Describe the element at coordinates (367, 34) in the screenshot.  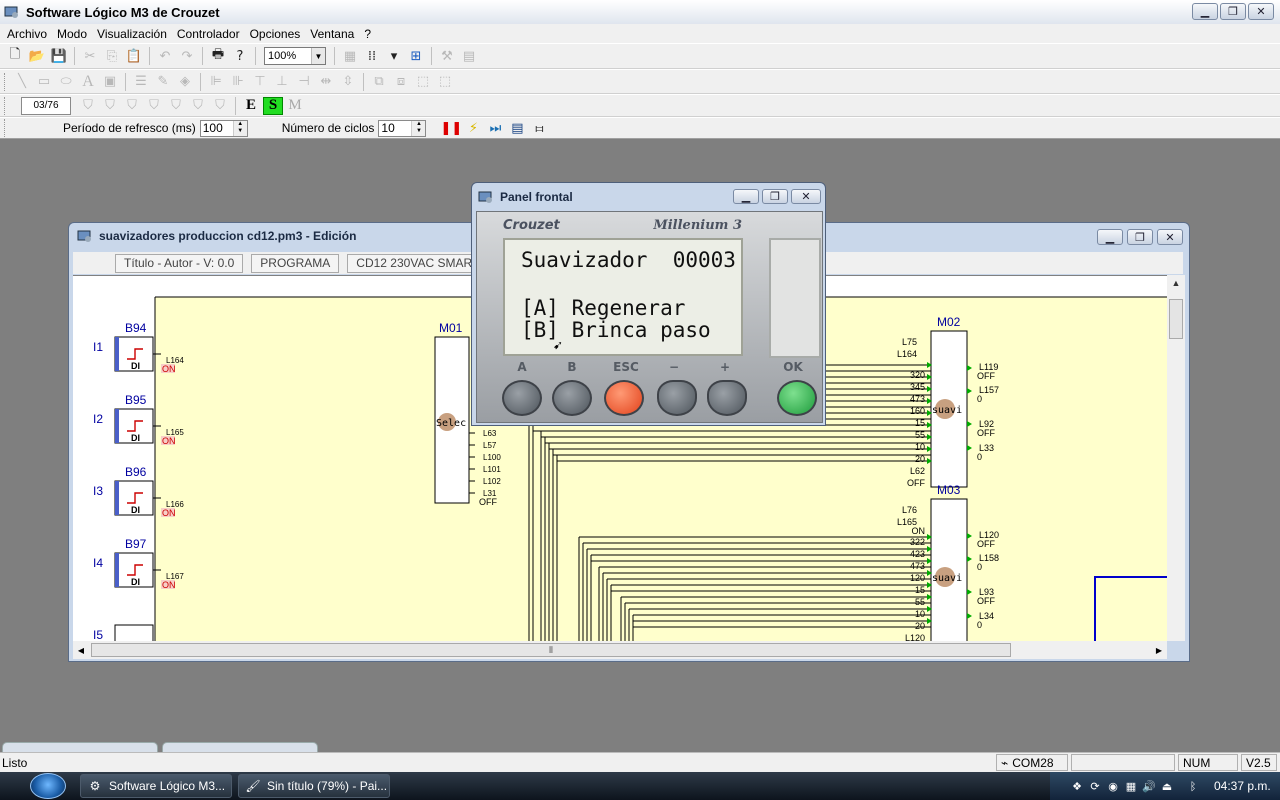
I see `menu-help: ?` at that location.